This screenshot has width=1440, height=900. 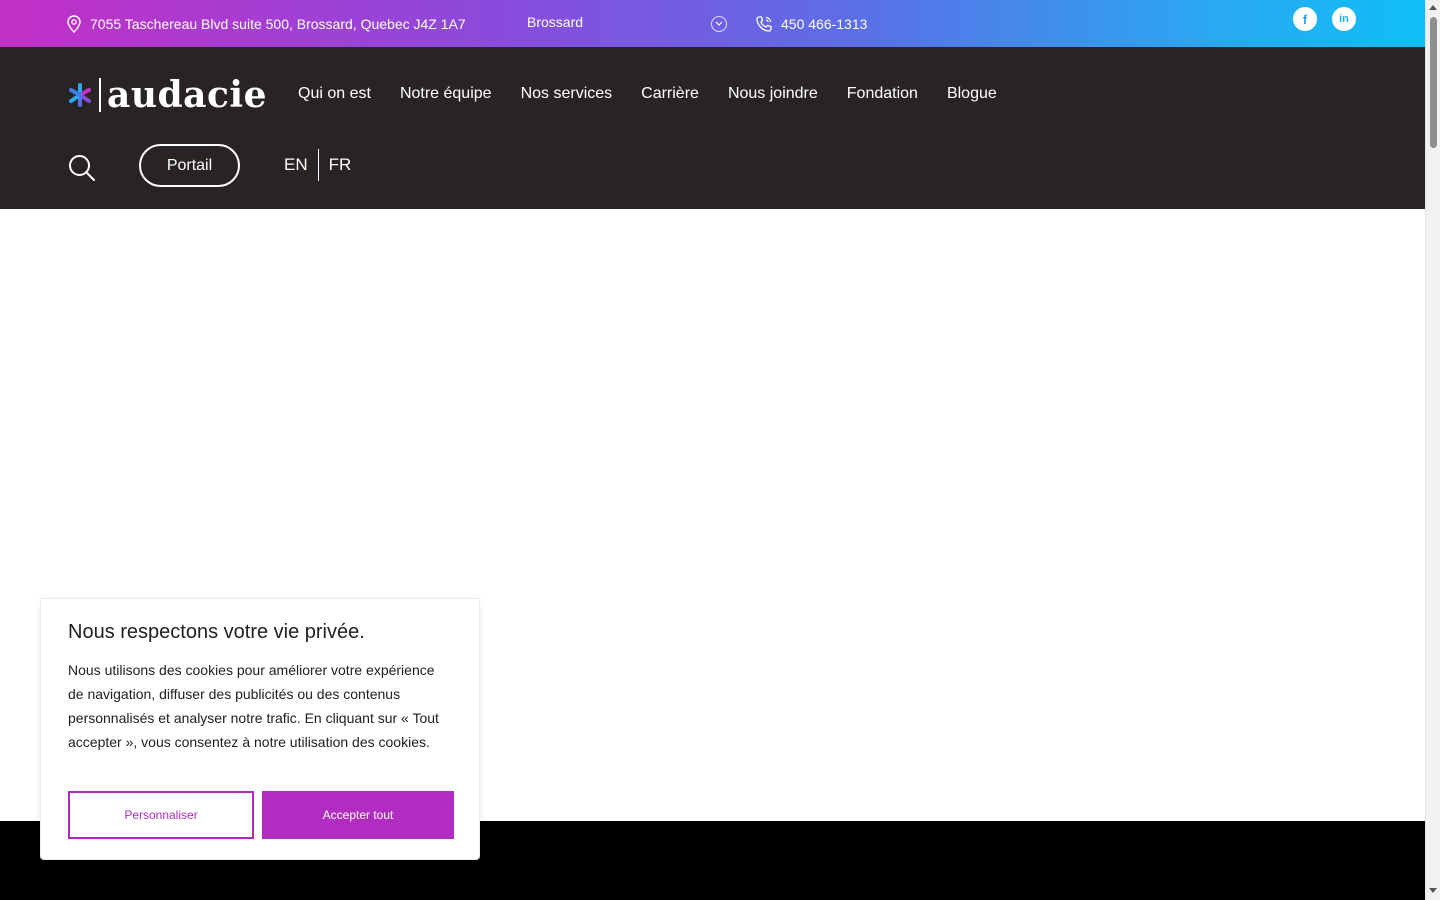 I want to click on logo-text: audacie, so click(x=187, y=95).